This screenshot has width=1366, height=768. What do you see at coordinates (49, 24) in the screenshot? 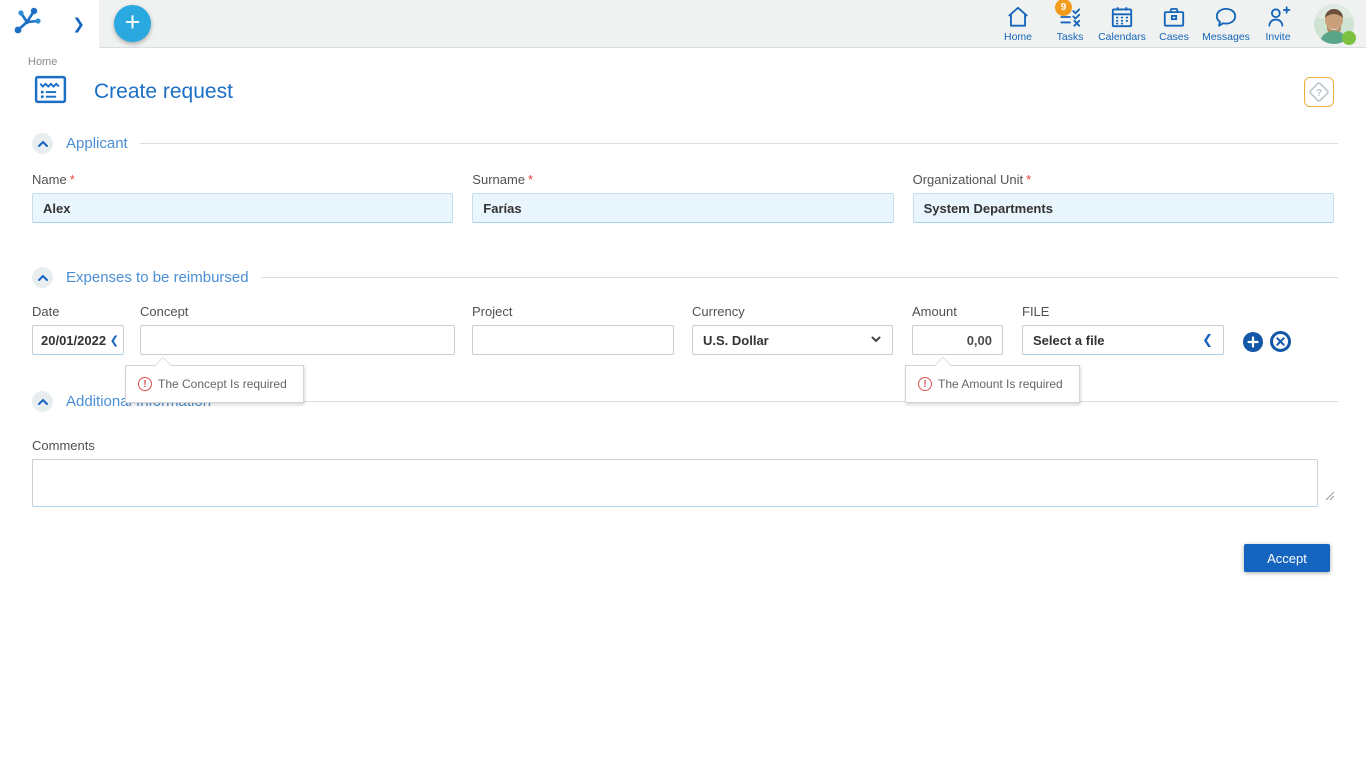
I see `logo-area: ❯` at bounding box center [49, 24].